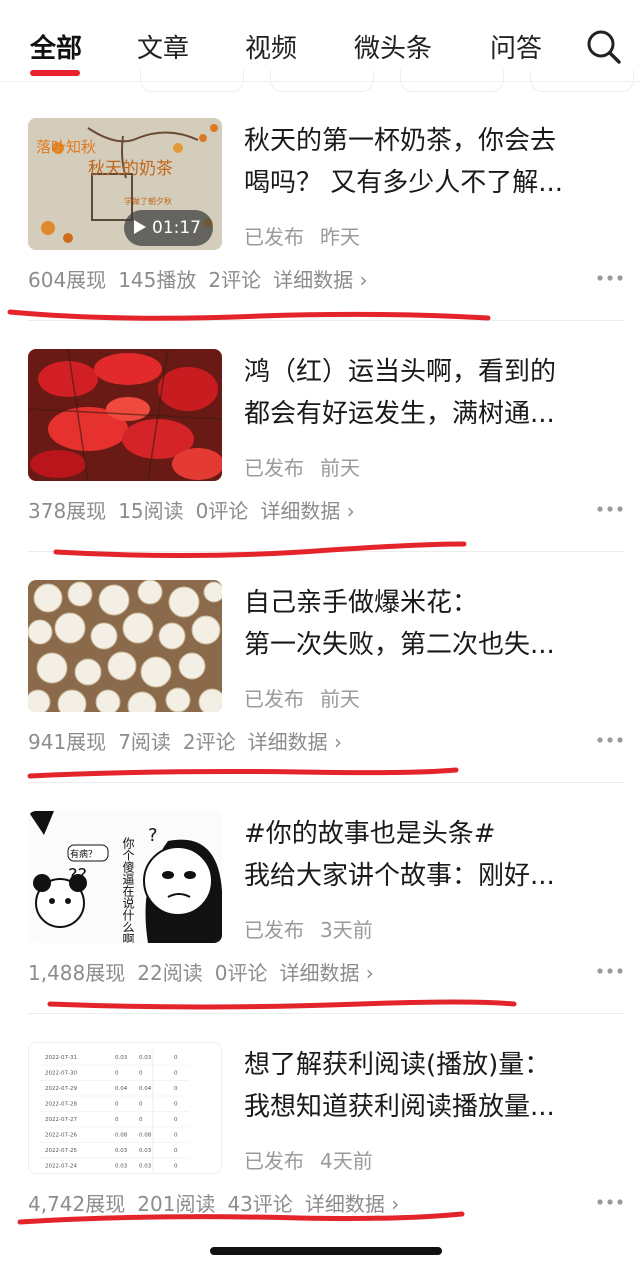 The height and width of the screenshot is (1270, 640). Describe the element at coordinates (203, 278) in the screenshot. I see `stats-row: 604展现 145播放 2评论 详细数据 ›` at that location.